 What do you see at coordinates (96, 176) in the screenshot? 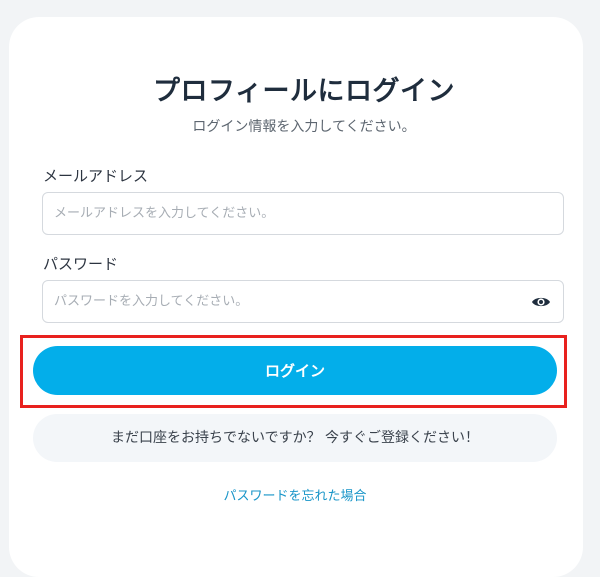
I see `email-label: メールアドレス` at bounding box center [96, 176].